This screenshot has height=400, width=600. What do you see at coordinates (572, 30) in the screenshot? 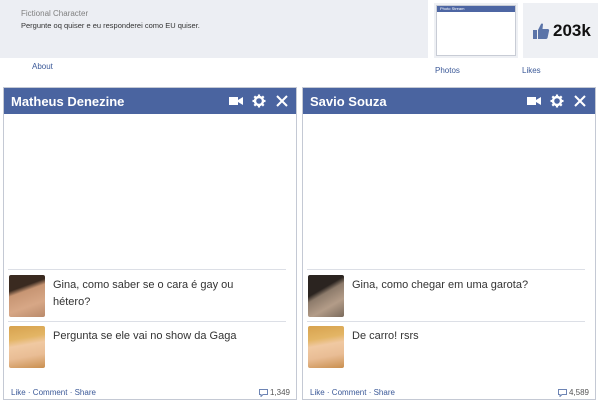
I see `likes-count: 203k` at bounding box center [572, 30].